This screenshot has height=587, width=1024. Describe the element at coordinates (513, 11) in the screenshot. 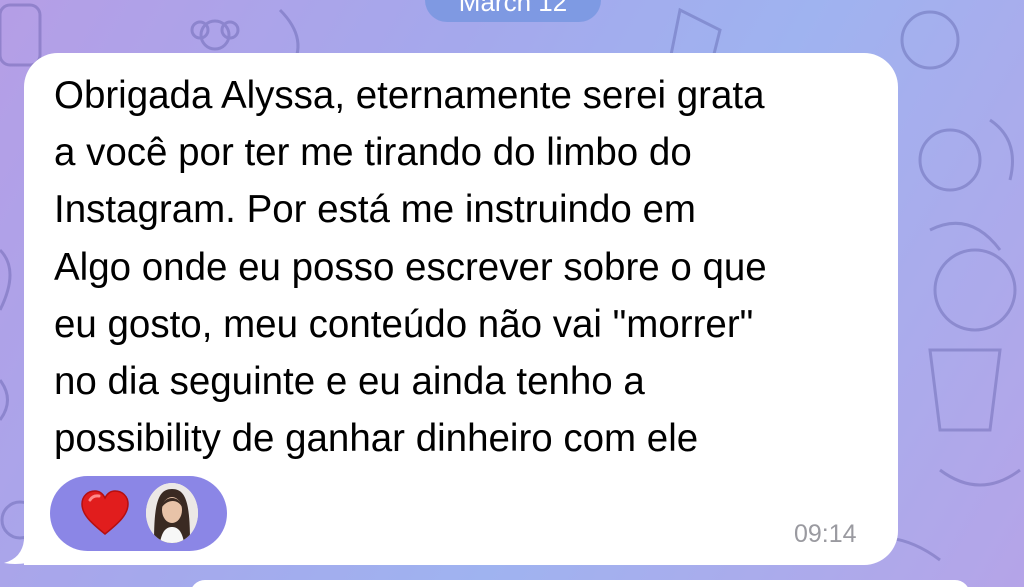

I see `date-separator: March 12` at that location.